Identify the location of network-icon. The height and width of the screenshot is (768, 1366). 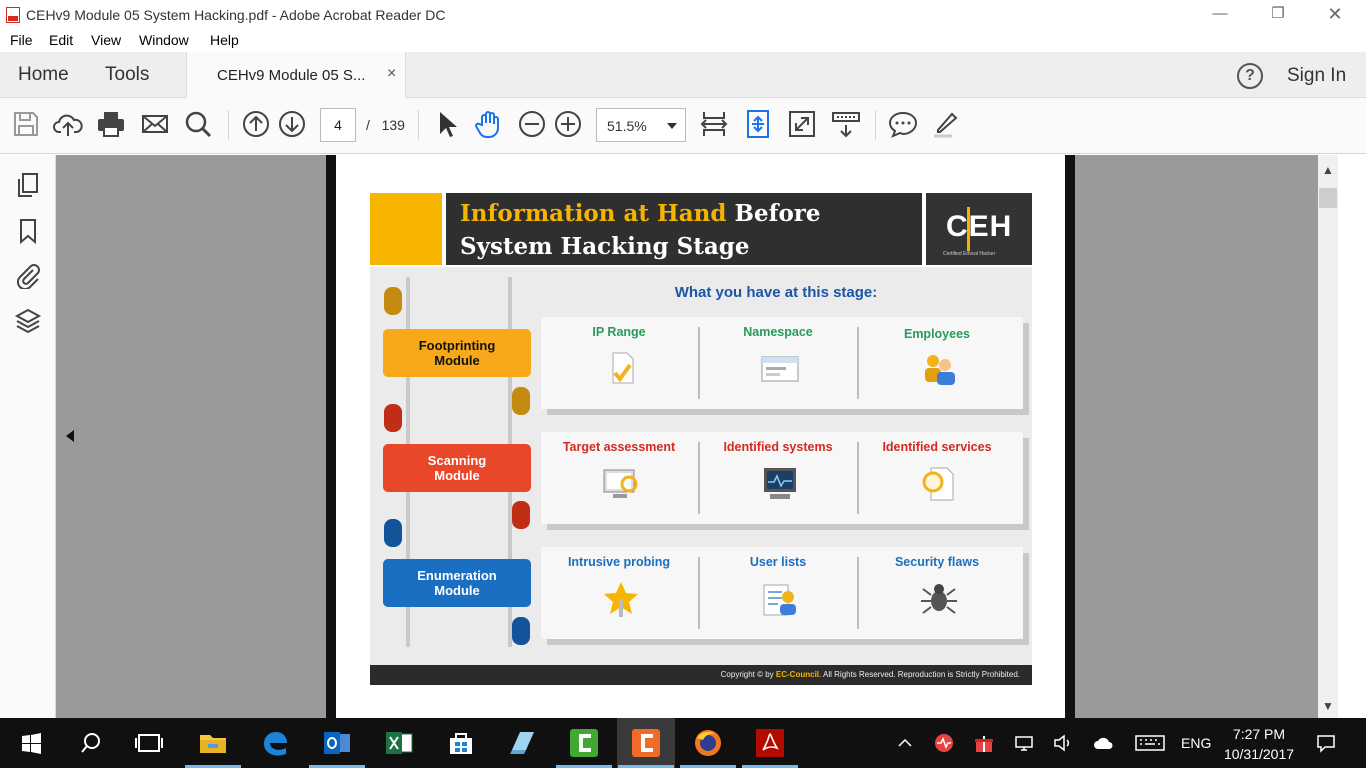
(1024, 743).